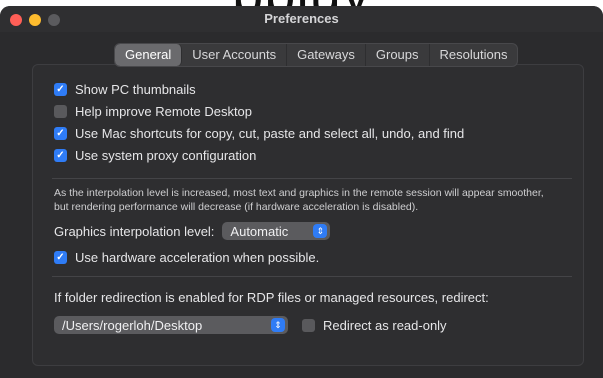  Describe the element at coordinates (385, 325) in the screenshot. I see `redirect-read-only-label: Redirect as read-only` at that location.